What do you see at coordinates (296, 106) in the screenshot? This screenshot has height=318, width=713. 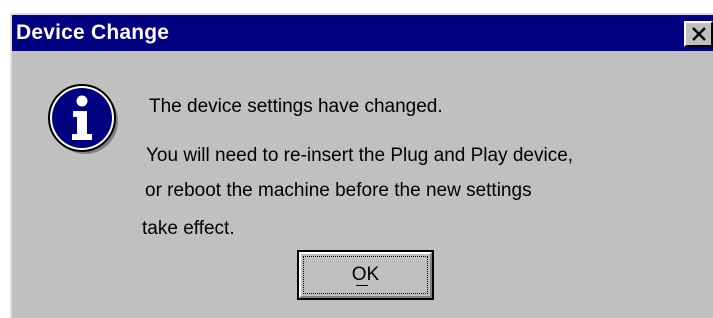 I see `message-line-1: The device settings have changed.` at bounding box center [296, 106].